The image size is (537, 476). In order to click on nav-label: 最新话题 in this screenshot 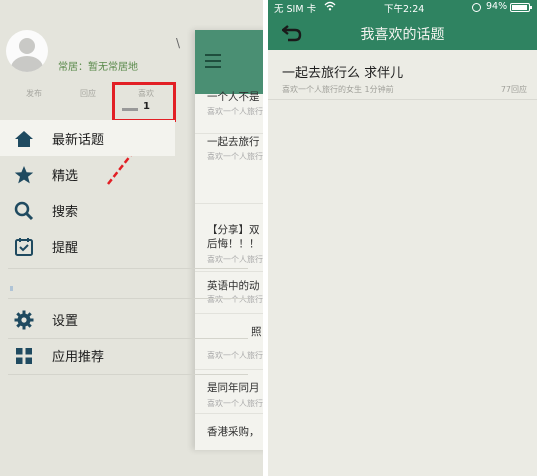, I will do `click(78, 140)`.